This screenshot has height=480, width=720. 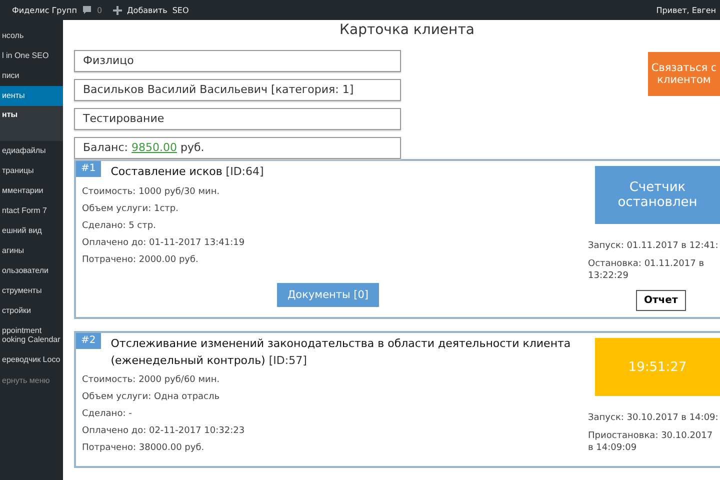 What do you see at coordinates (647, 270) in the screenshot?
I see `timer-log-entry: Остановка: 01.11.2017 в 13:22:29` at bounding box center [647, 270].